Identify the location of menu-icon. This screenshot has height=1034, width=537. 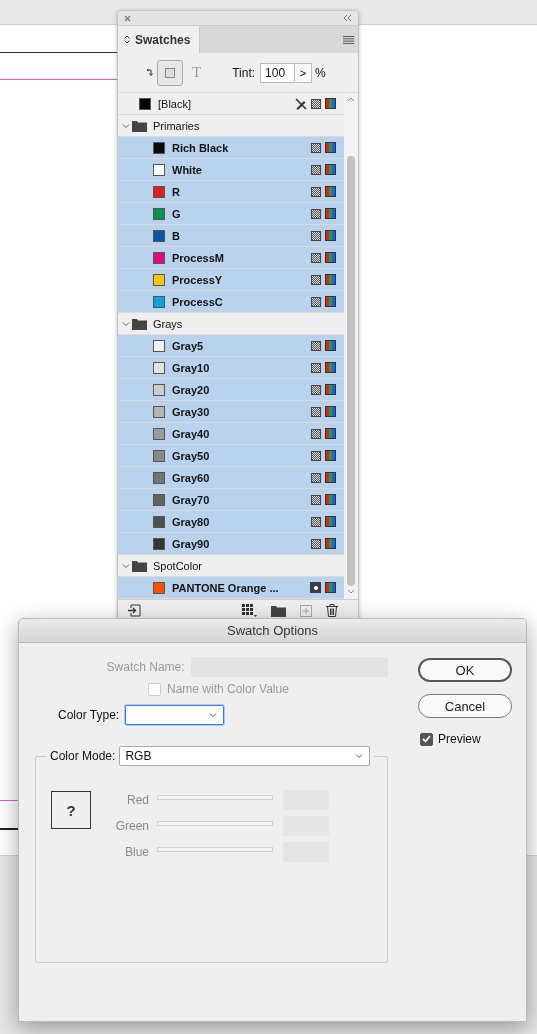
(348, 39).